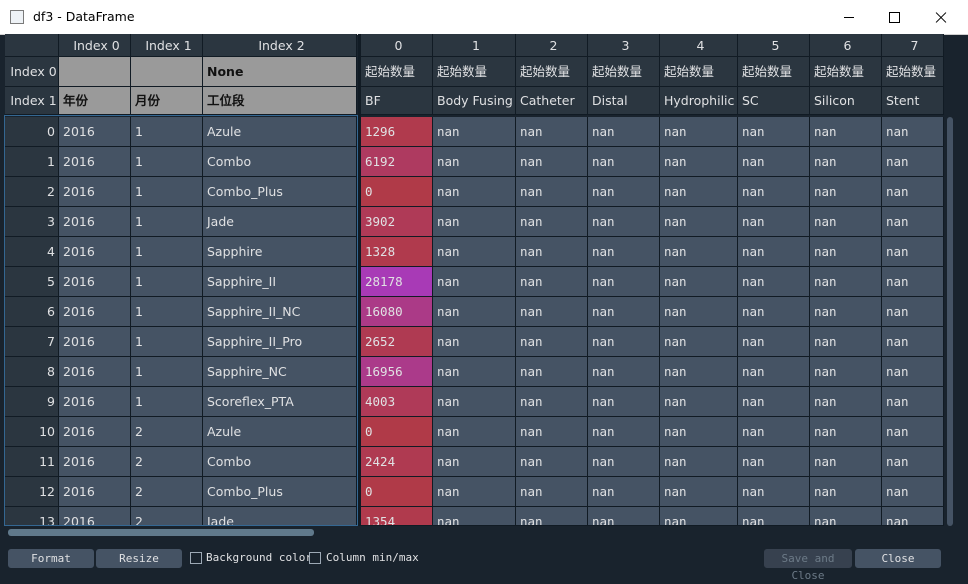  What do you see at coordinates (32, 132) in the screenshot?
I see `row-header: 0` at bounding box center [32, 132].